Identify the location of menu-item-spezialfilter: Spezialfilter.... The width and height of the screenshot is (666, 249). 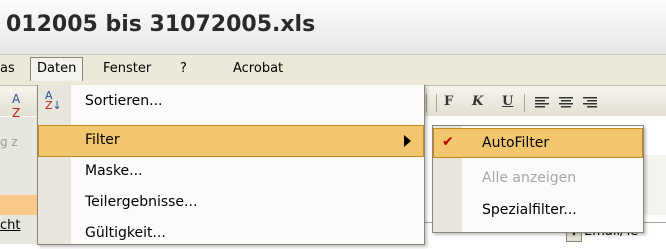
(538, 210).